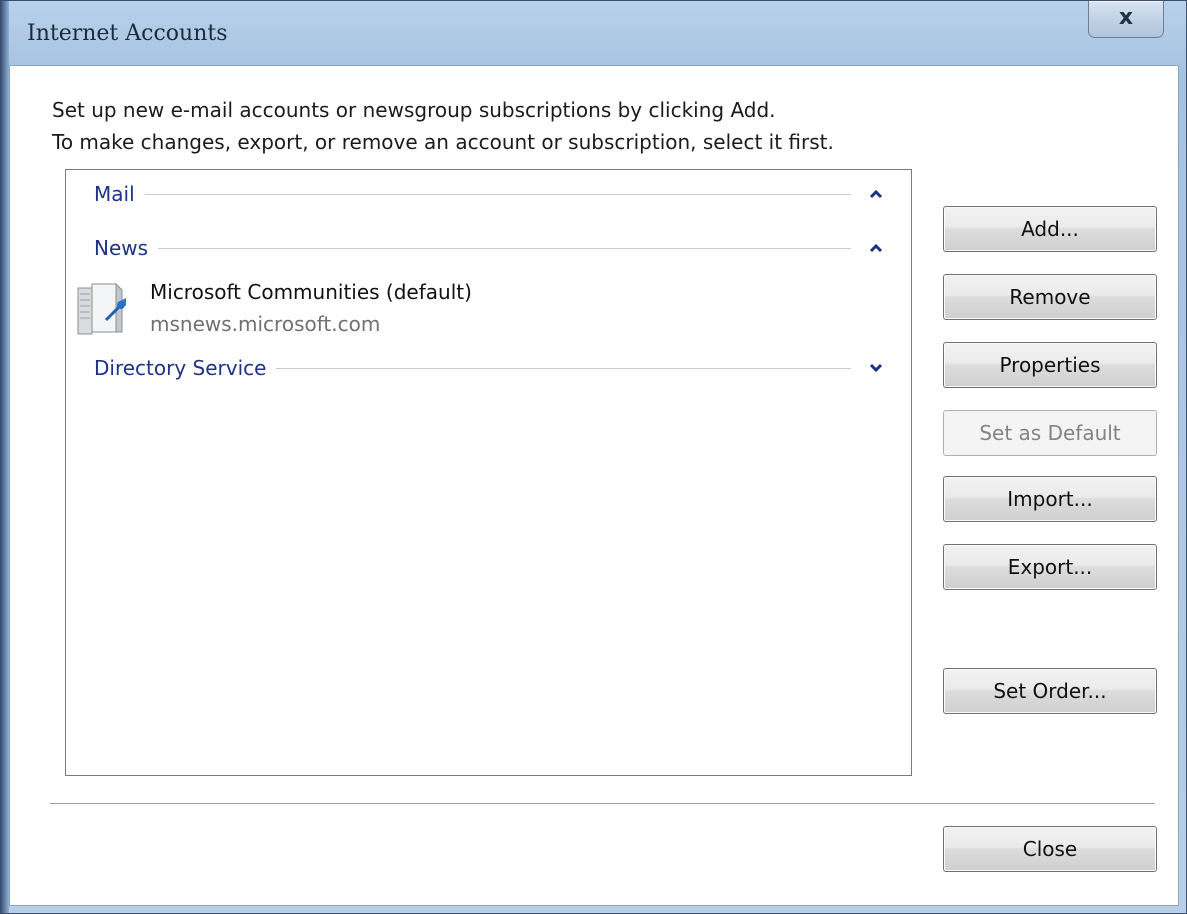 The height and width of the screenshot is (914, 1187). I want to click on window-title: Internet Accounts, so click(127, 33).